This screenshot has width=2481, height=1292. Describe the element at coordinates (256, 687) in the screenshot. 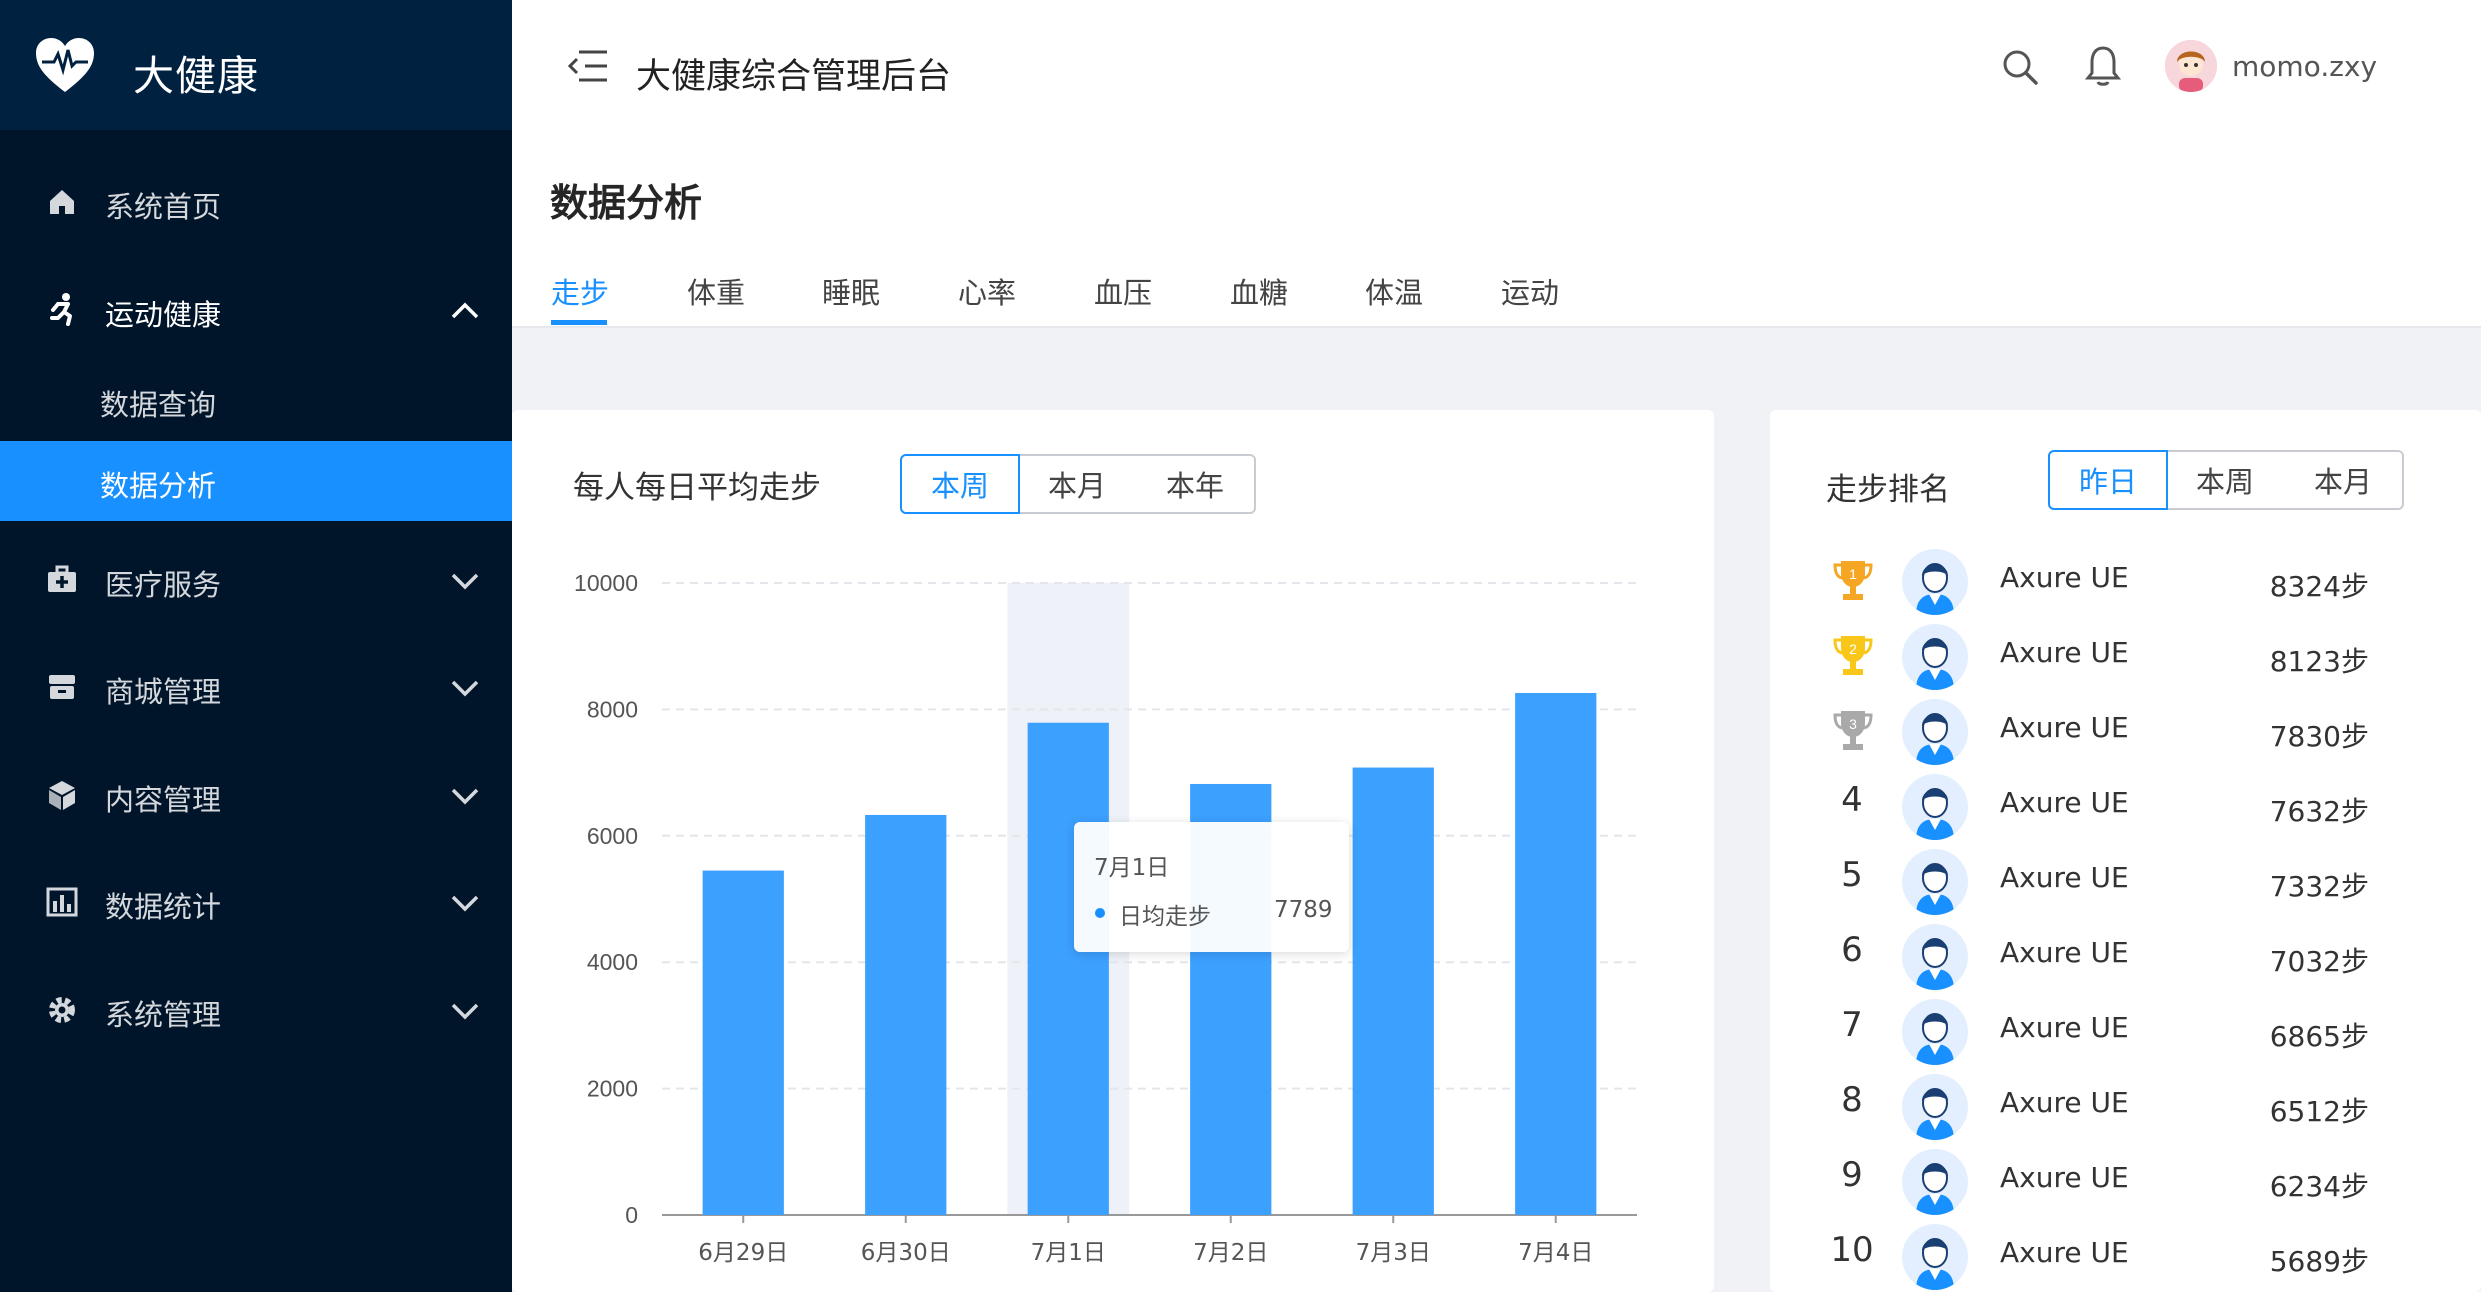

I see `sidebar-item-mall: 商城管理` at that location.